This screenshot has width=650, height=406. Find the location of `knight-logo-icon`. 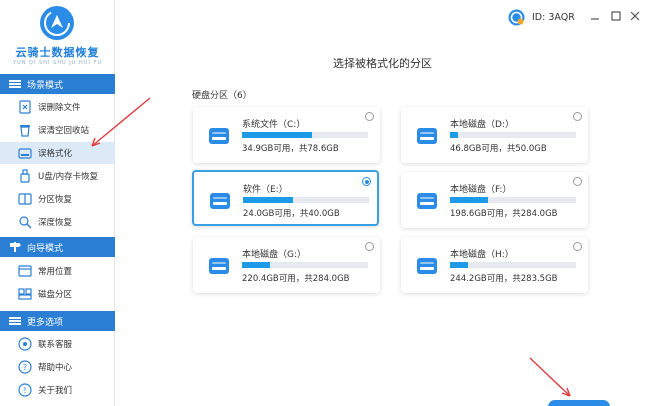

knight-logo-icon is located at coordinates (57, 23).